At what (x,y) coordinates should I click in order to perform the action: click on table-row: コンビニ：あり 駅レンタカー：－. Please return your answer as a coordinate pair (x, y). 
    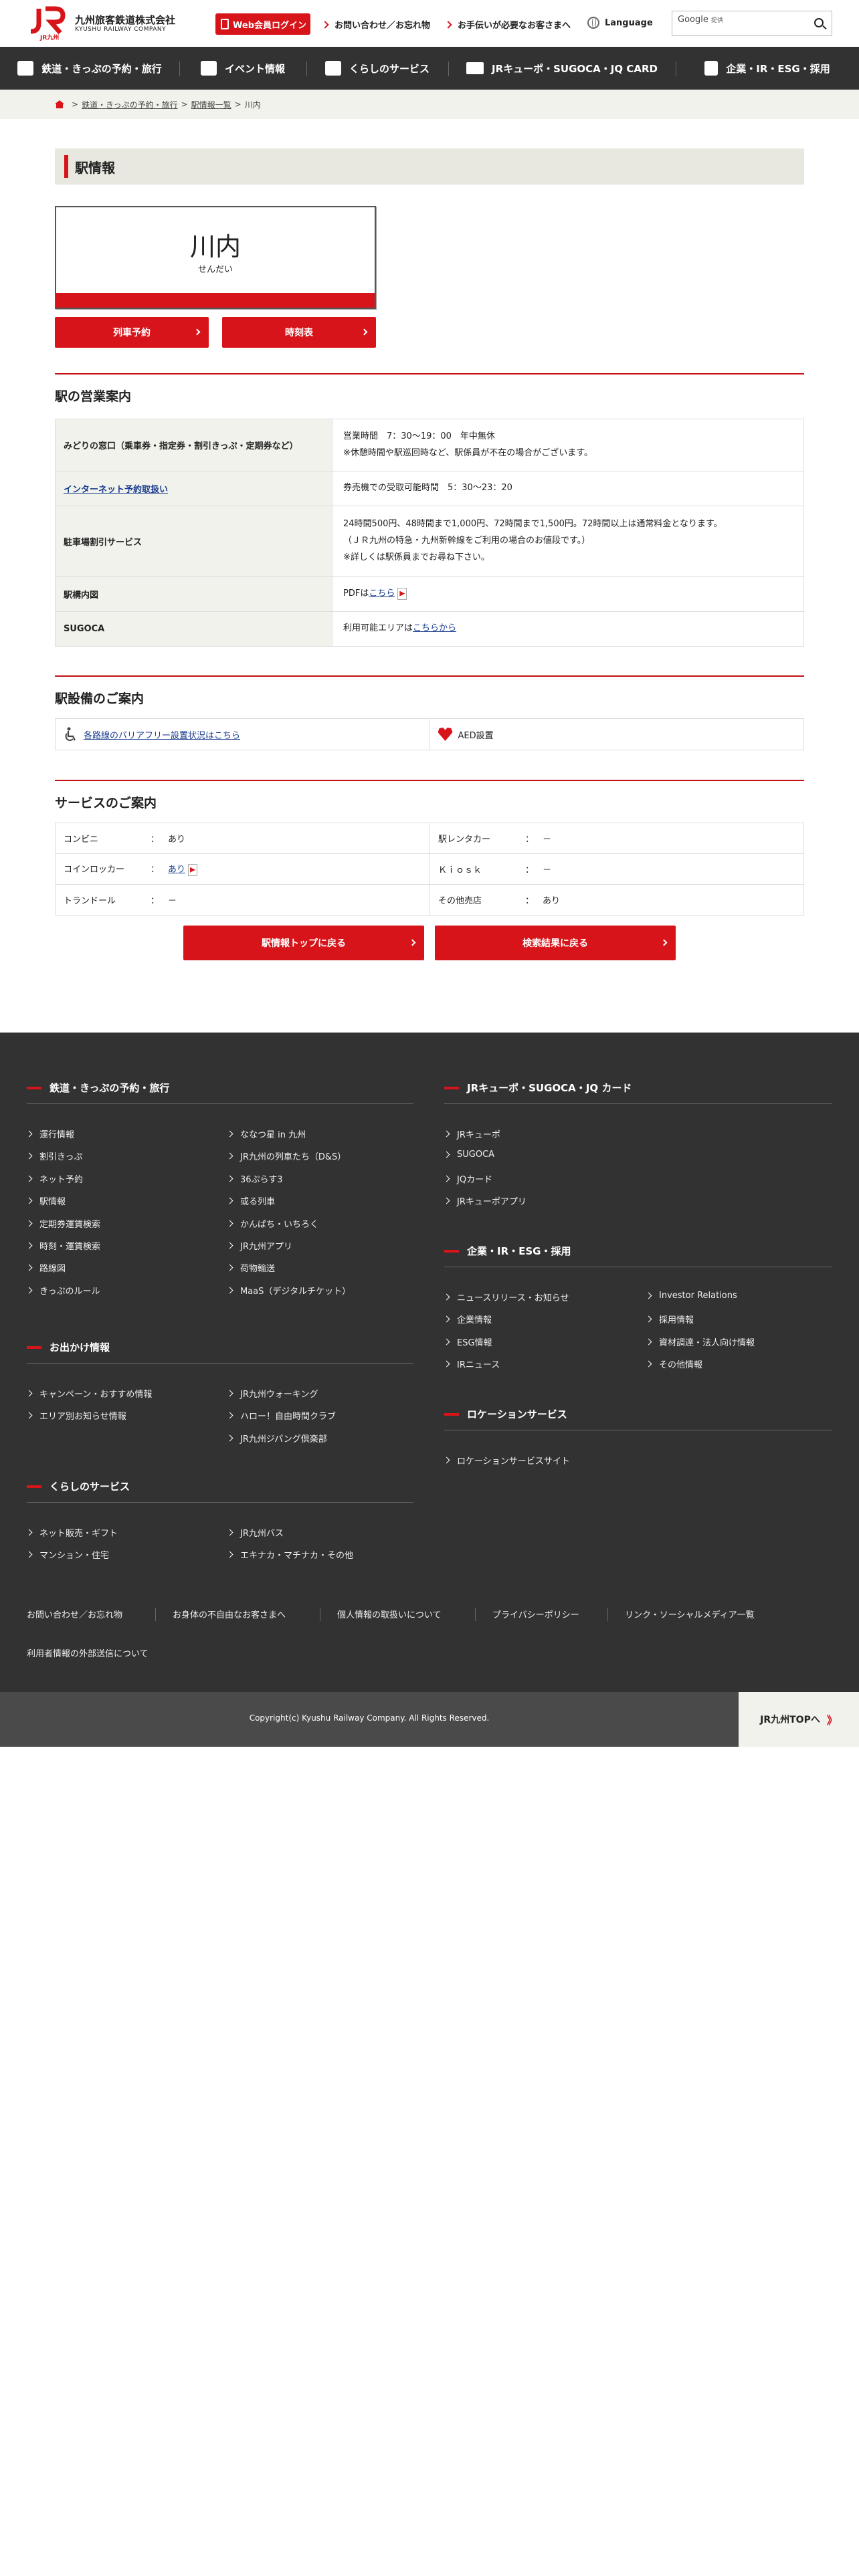
    Looking at the image, I should click on (429, 838).